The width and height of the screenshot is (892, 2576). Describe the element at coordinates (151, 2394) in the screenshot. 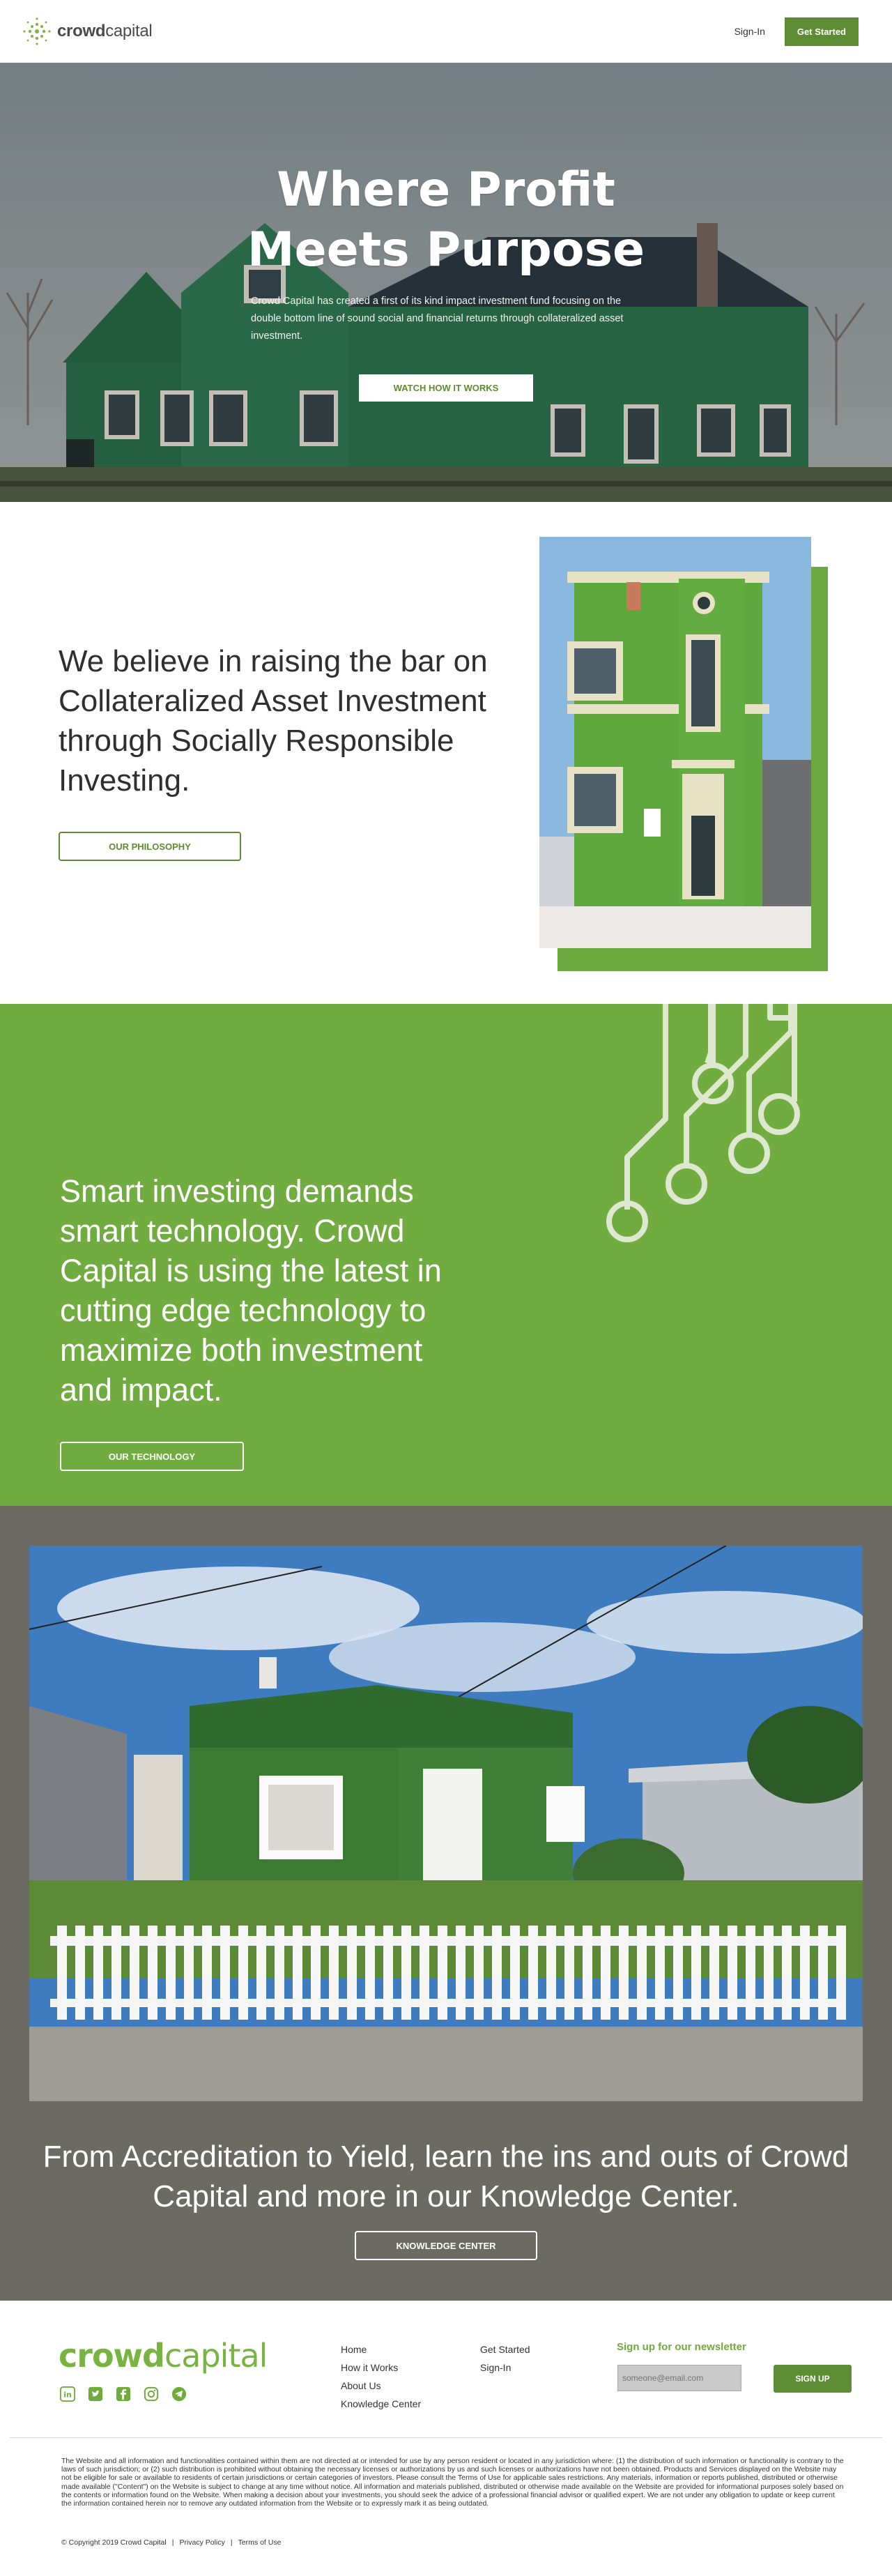

I see `instagram-icon` at that location.